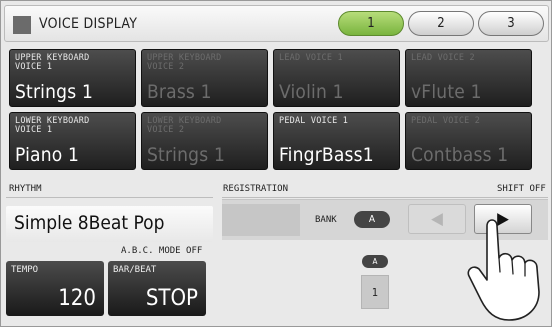 The height and width of the screenshot is (327, 552). I want to click on title-square-icon, so click(22, 25).